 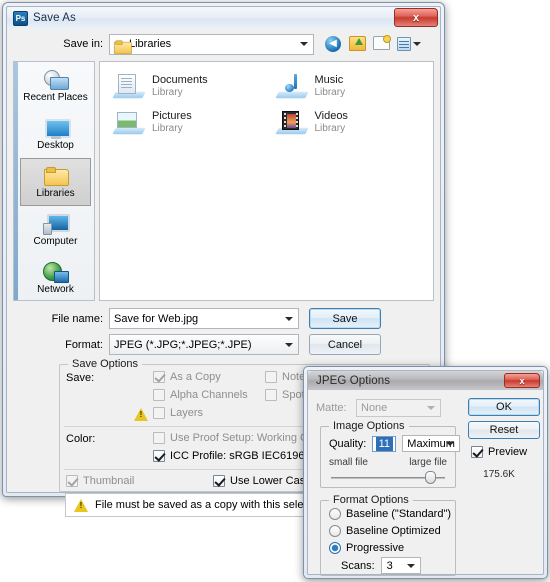 I want to click on radio-progressive: Progressive, so click(x=366, y=548).